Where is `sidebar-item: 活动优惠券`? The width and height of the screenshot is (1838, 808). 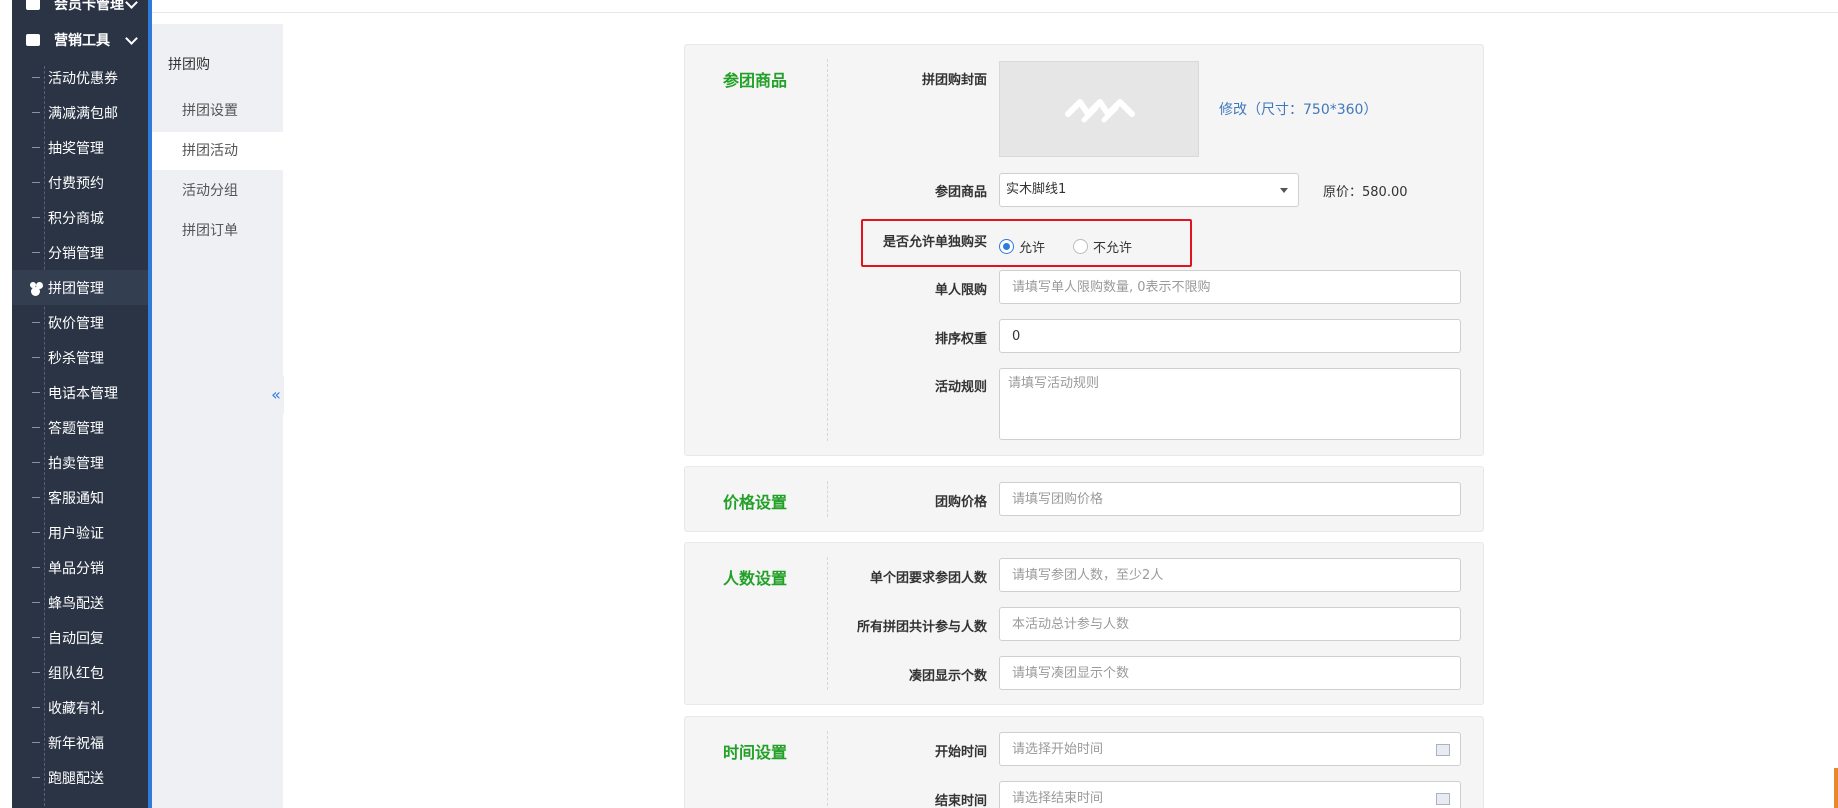 sidebar-item: 活动优惠券 is located at coordinates (80, 77).